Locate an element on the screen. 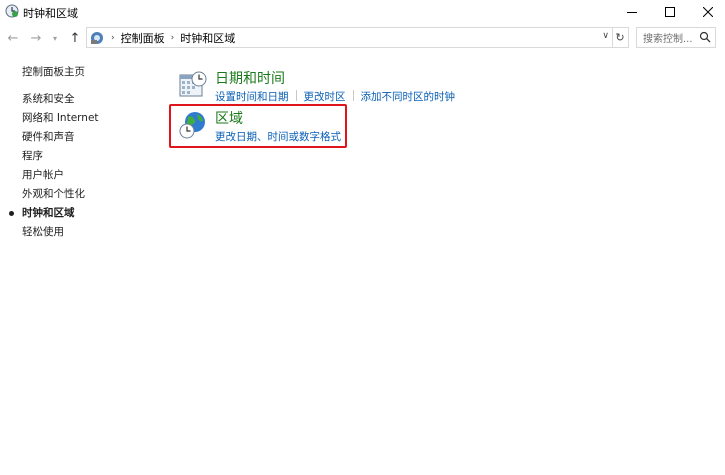 Image resolution: width=725 pixels, height=475 pixels. minimize-button is located at coordinates (632, 12).